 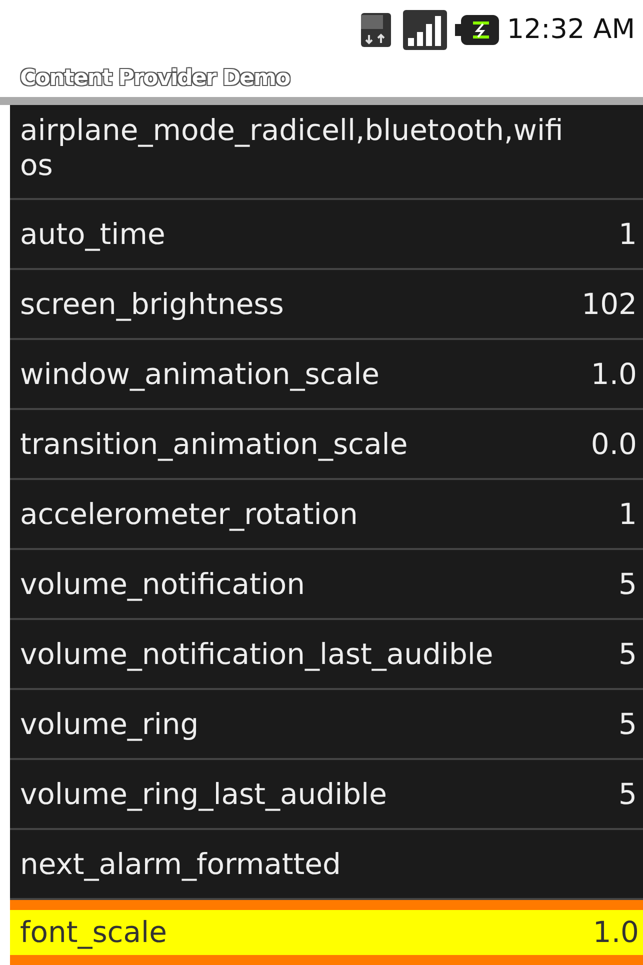 What do you see at coordinates (326, 235) in the screenshot?
I see `list-item: auto_time 1` at bounding box center [326, 235].